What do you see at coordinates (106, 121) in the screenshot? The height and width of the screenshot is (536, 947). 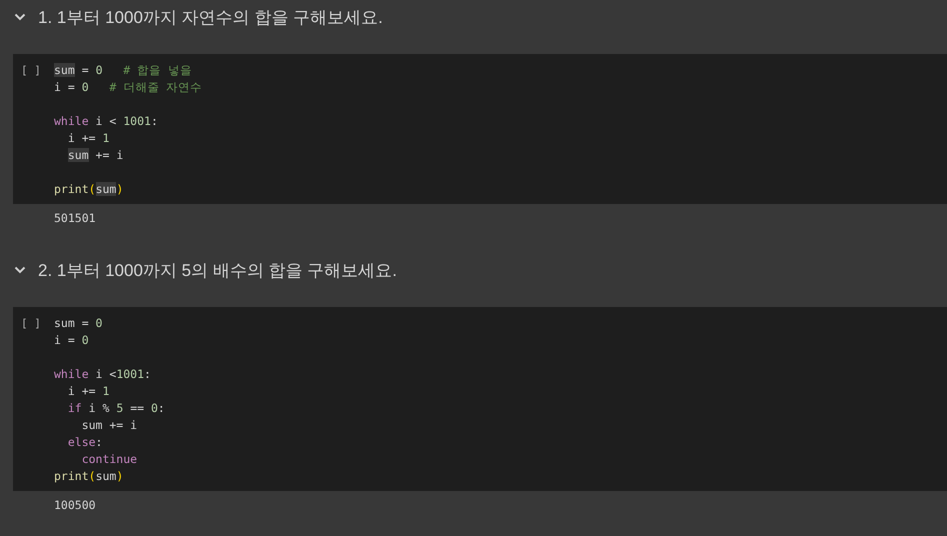 I see `code-line: while i < 1001:` at bounding box center [106, 121].